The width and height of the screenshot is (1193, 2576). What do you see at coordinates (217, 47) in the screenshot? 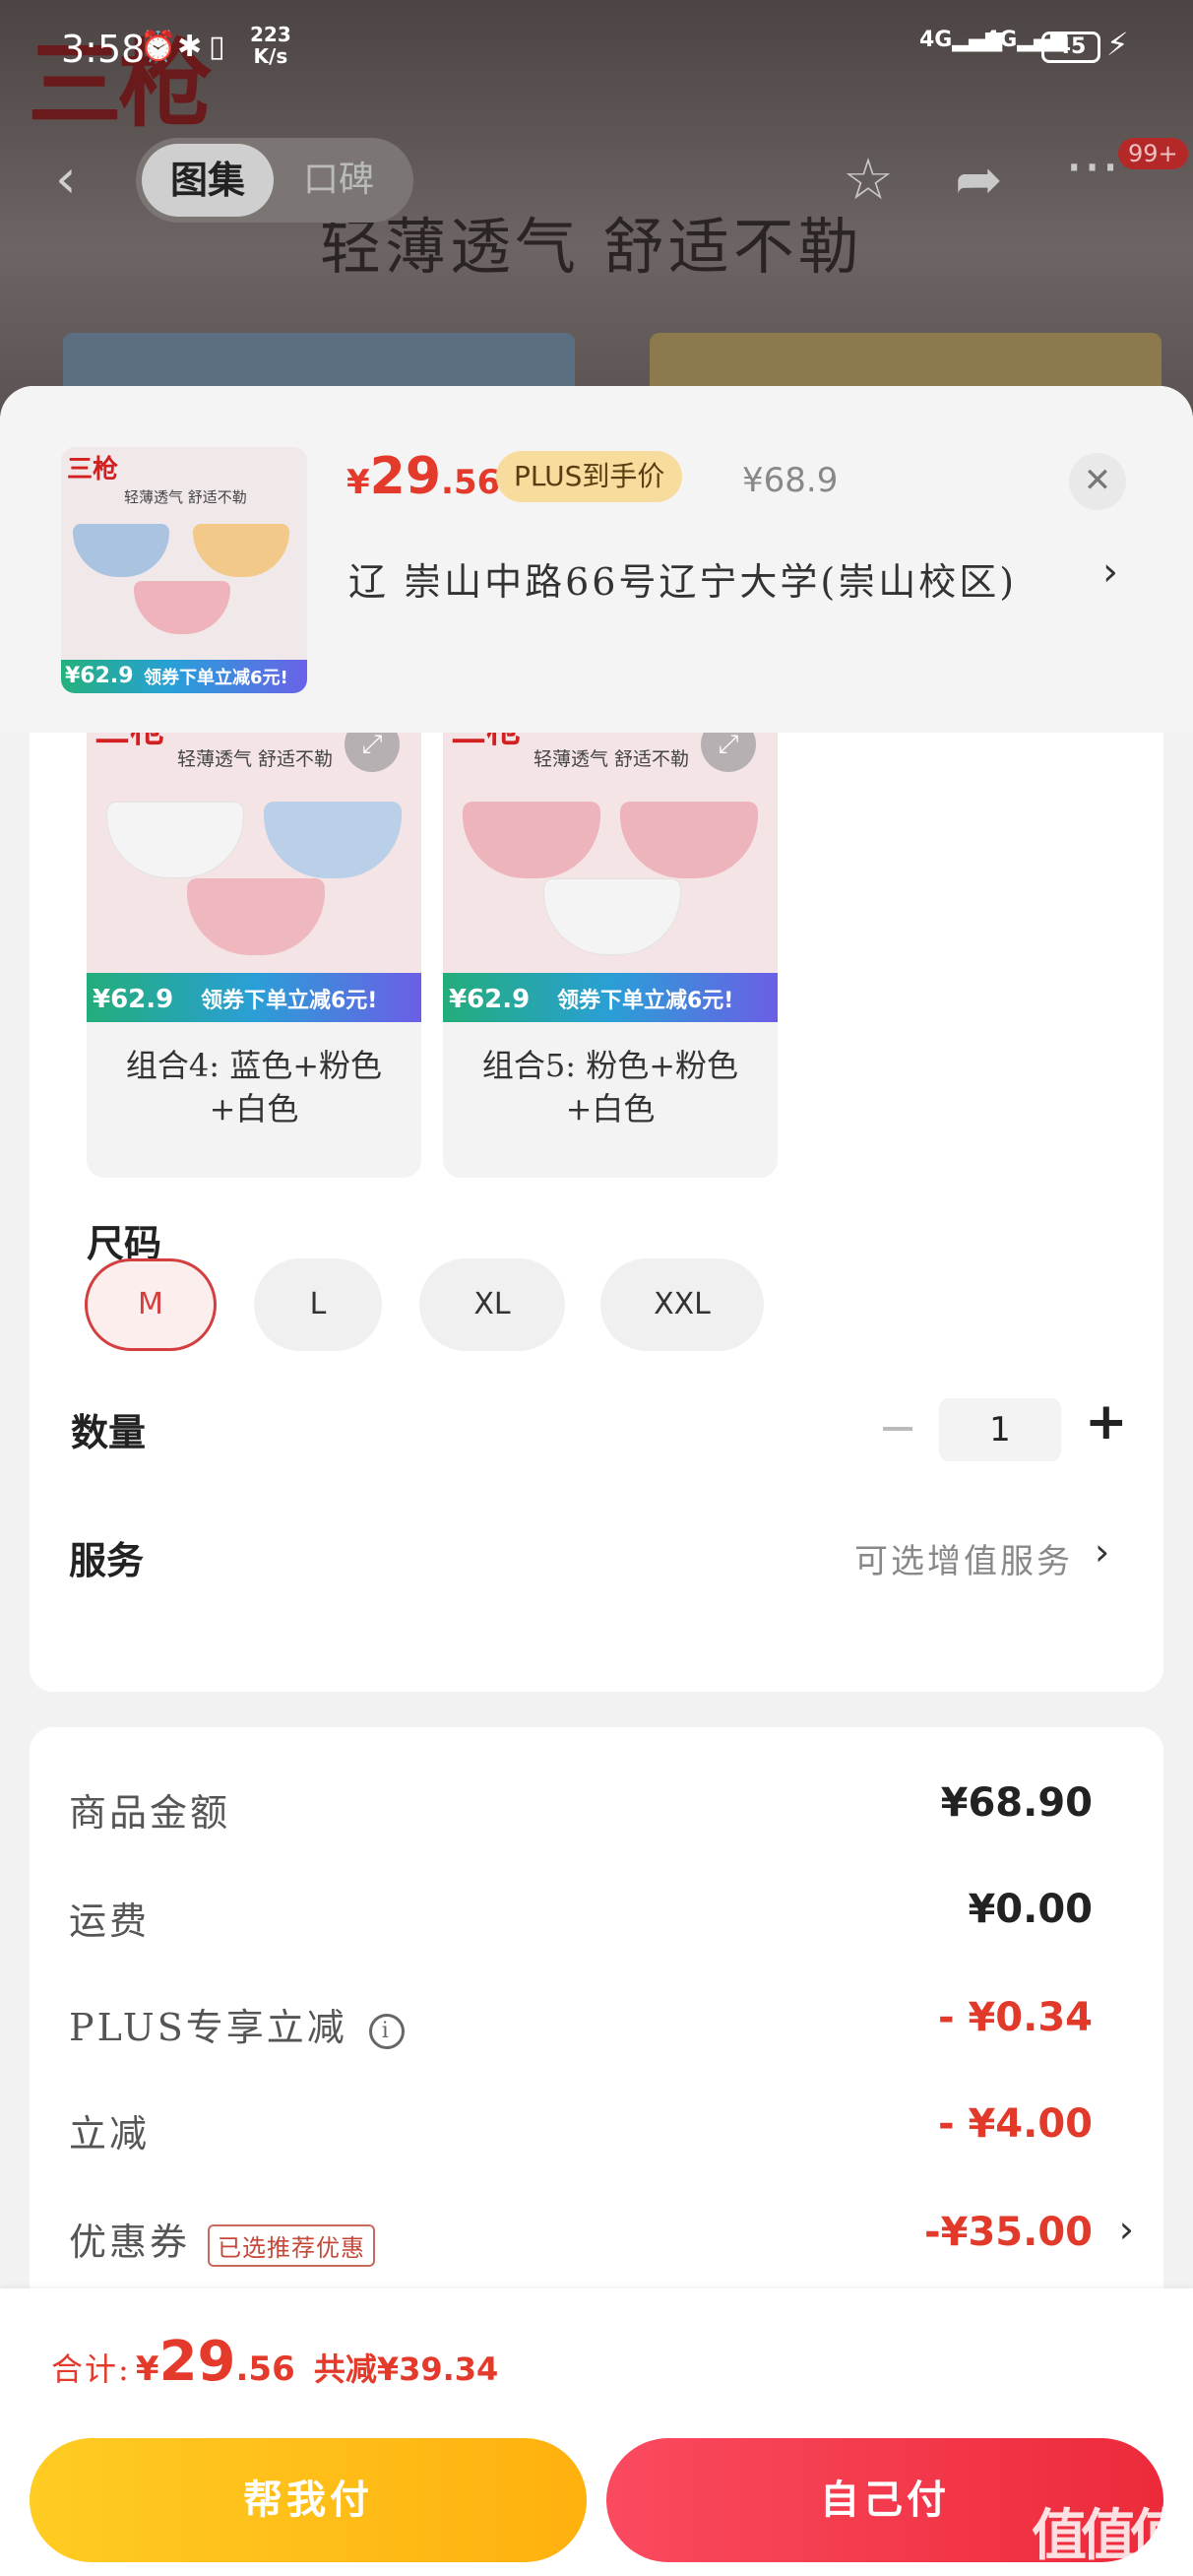
I see `vibrate-icon: ▯` at bounding box center [217, 47].